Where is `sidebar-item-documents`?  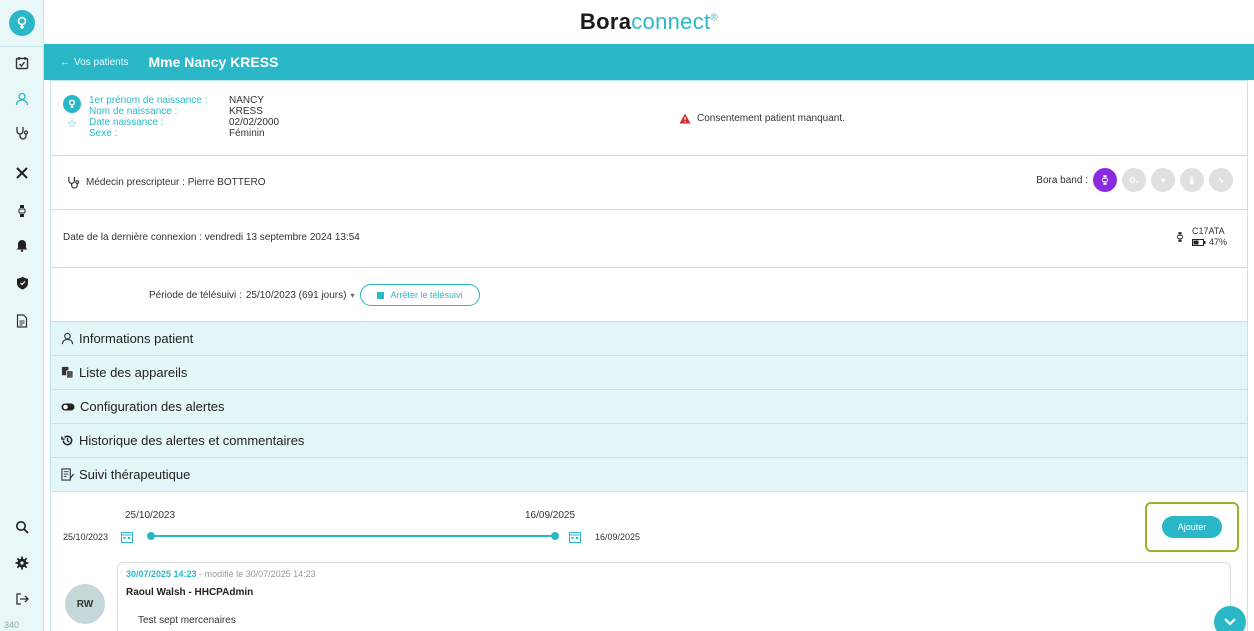
sidebar-item-documents is located at coordinates (22, 321).